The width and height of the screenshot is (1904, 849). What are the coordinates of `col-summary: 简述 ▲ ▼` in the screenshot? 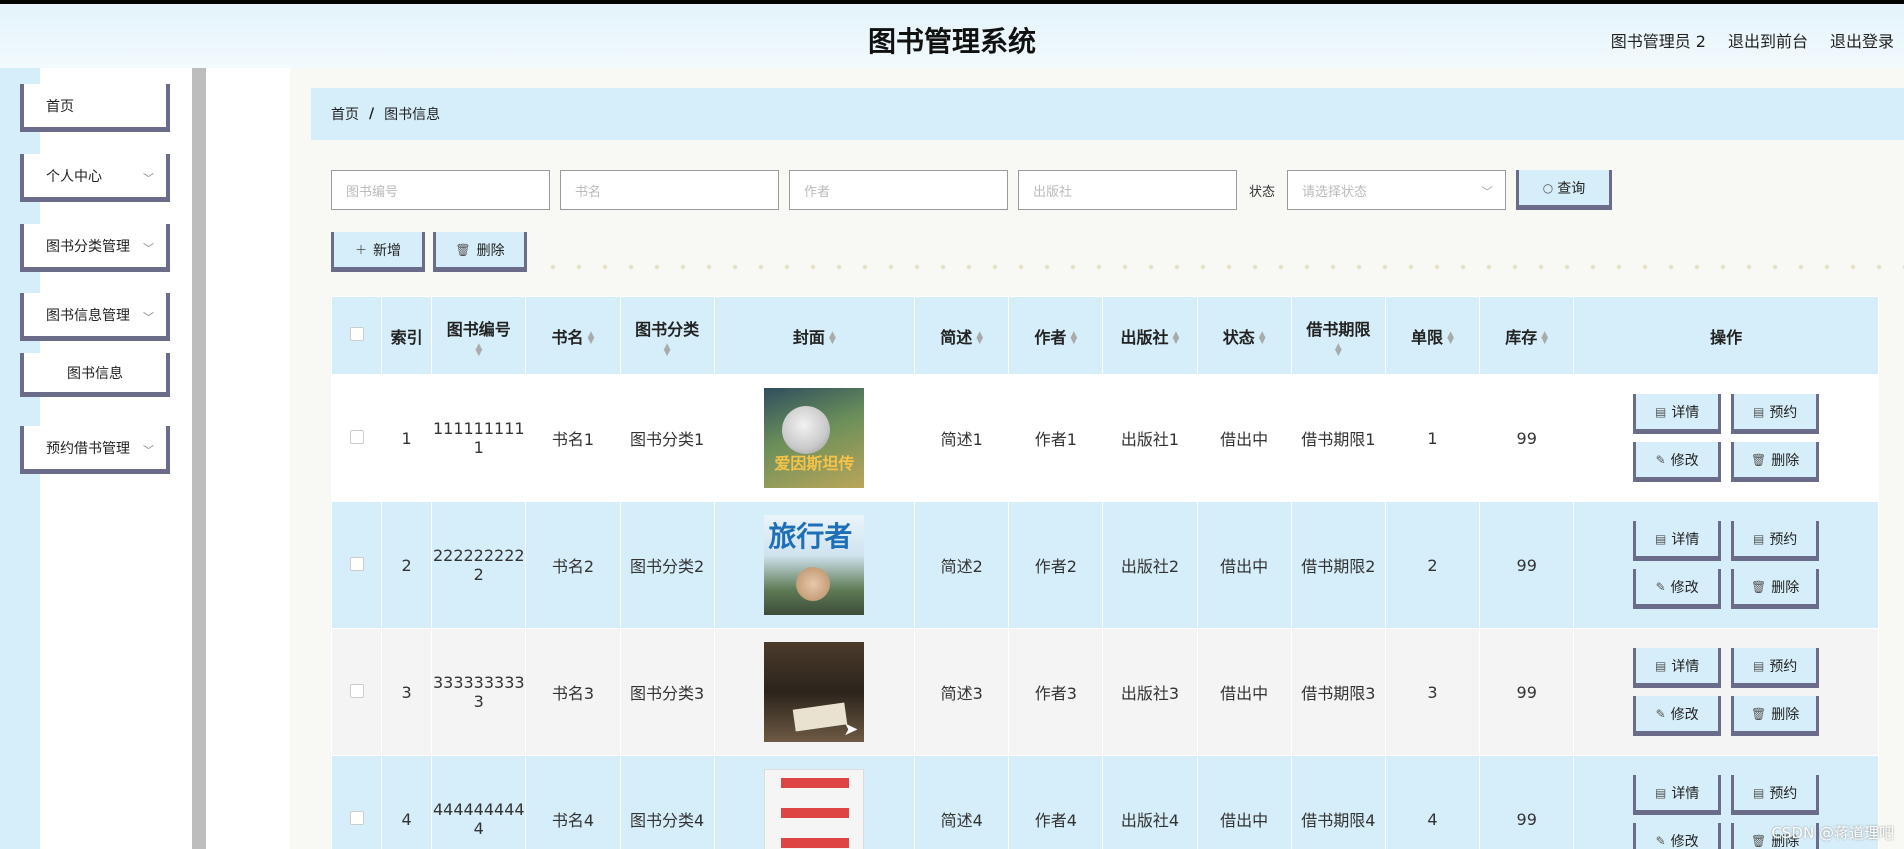 It's located at (962, 335).